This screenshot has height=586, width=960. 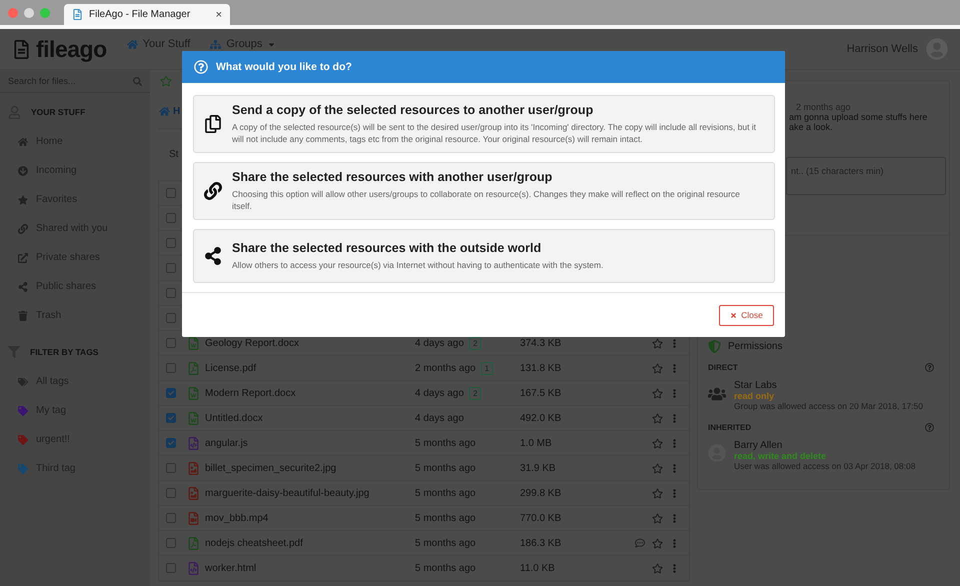 I want to click on logo: fileago, so click(x=71, y=49).